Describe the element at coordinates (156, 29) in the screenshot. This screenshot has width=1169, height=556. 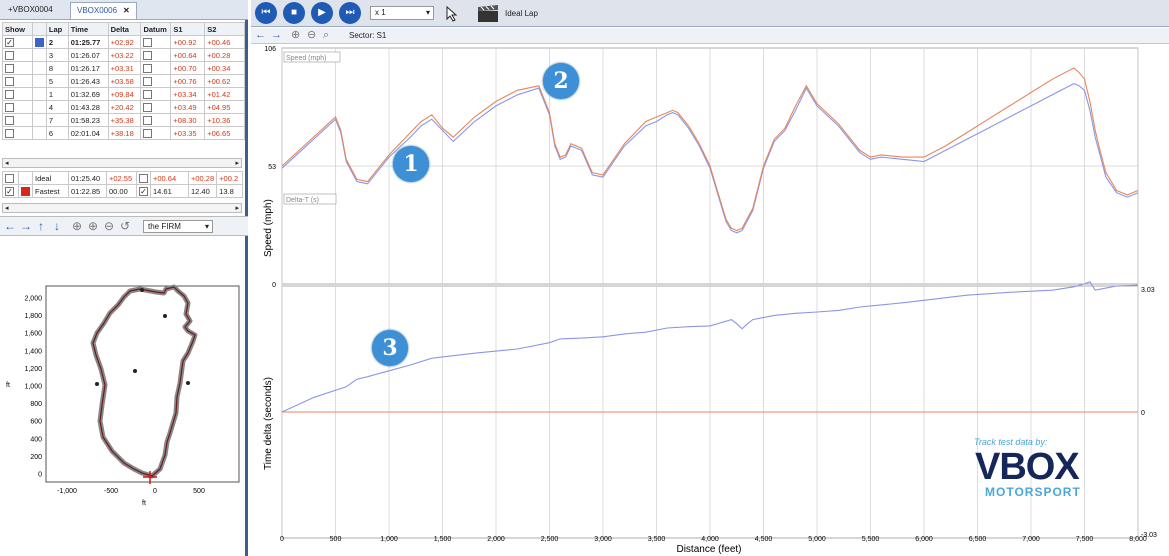
I see `col-datum: Datum` at that location.